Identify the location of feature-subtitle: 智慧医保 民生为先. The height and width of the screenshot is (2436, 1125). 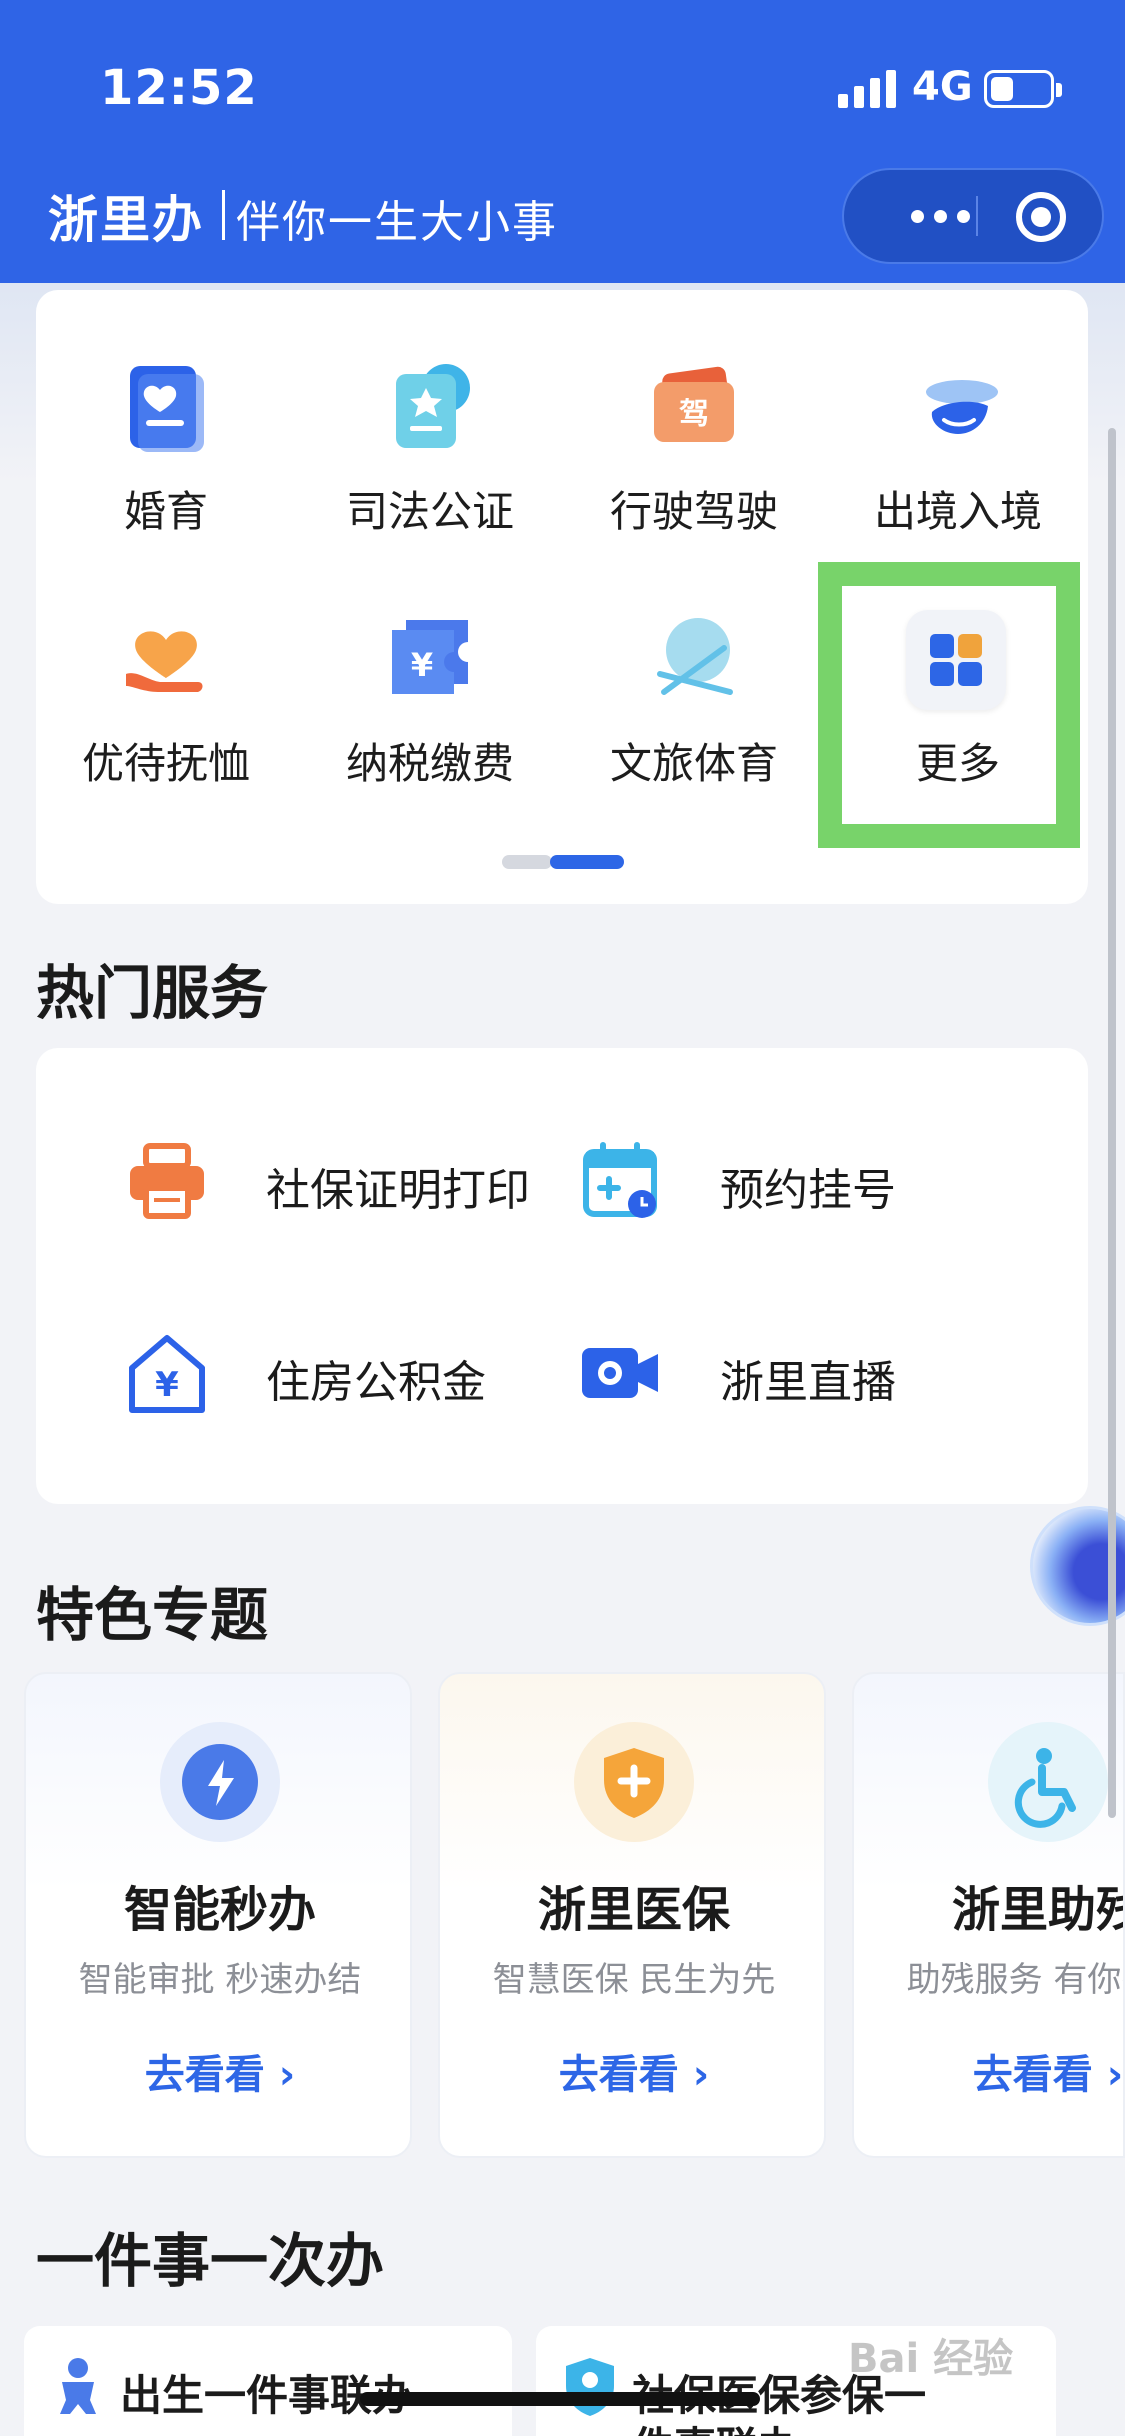
(634, 1980).